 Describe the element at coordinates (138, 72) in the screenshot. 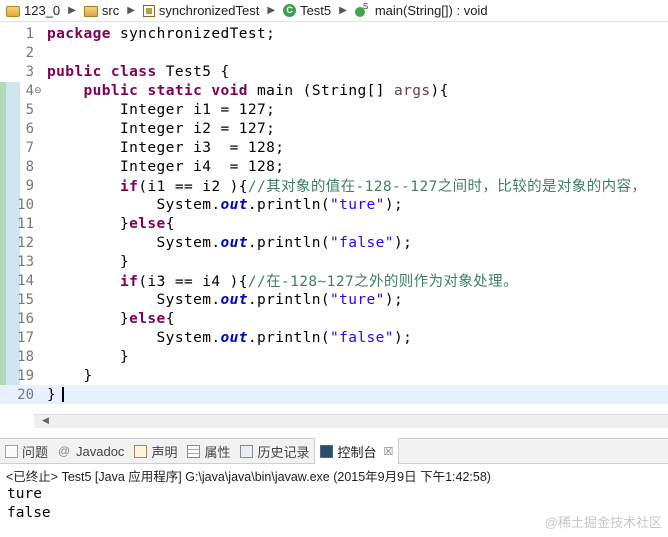

I see `code-text: public class Test5 {` at that location.